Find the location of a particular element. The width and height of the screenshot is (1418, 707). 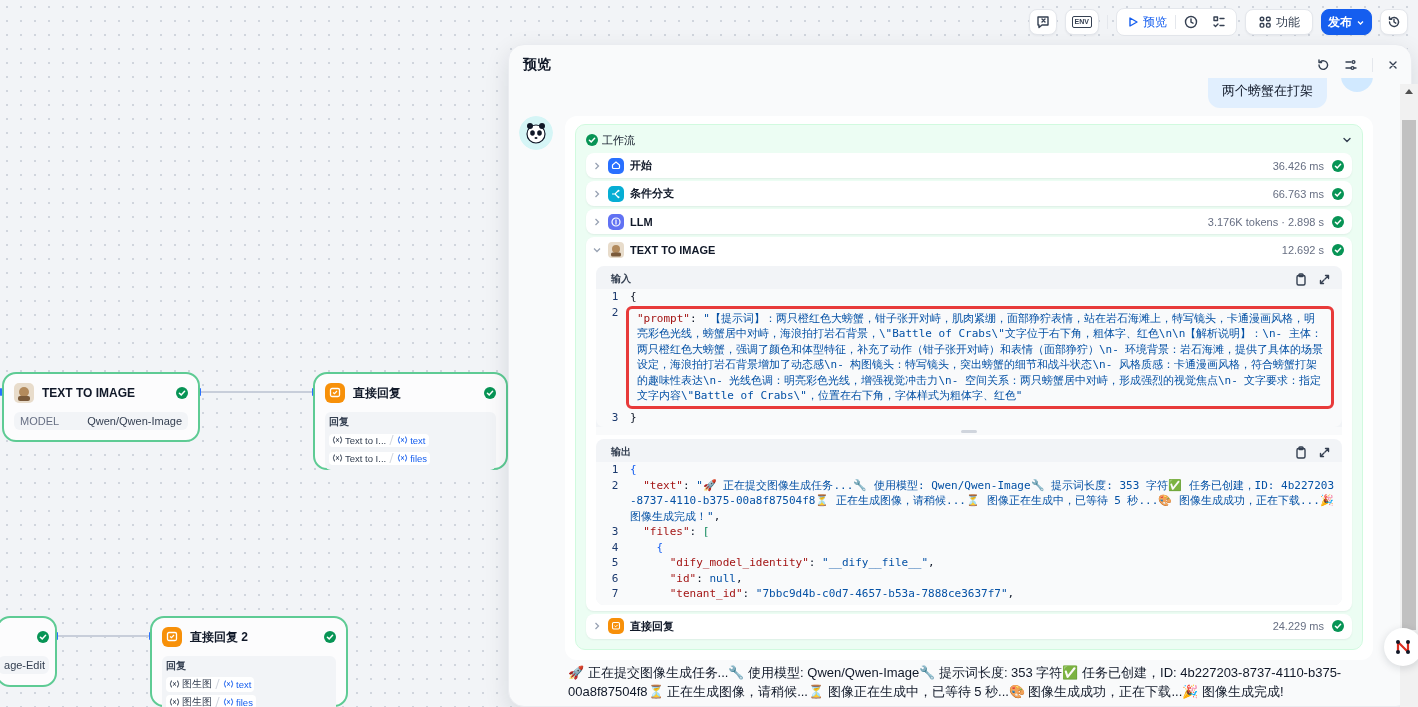

line-number: 4 is located at coordinates (615, 547).